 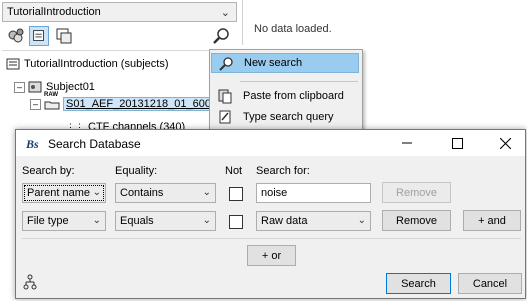 I want to click on dialog-titlebar: Bs Search Database, so click(x=270, y=143).